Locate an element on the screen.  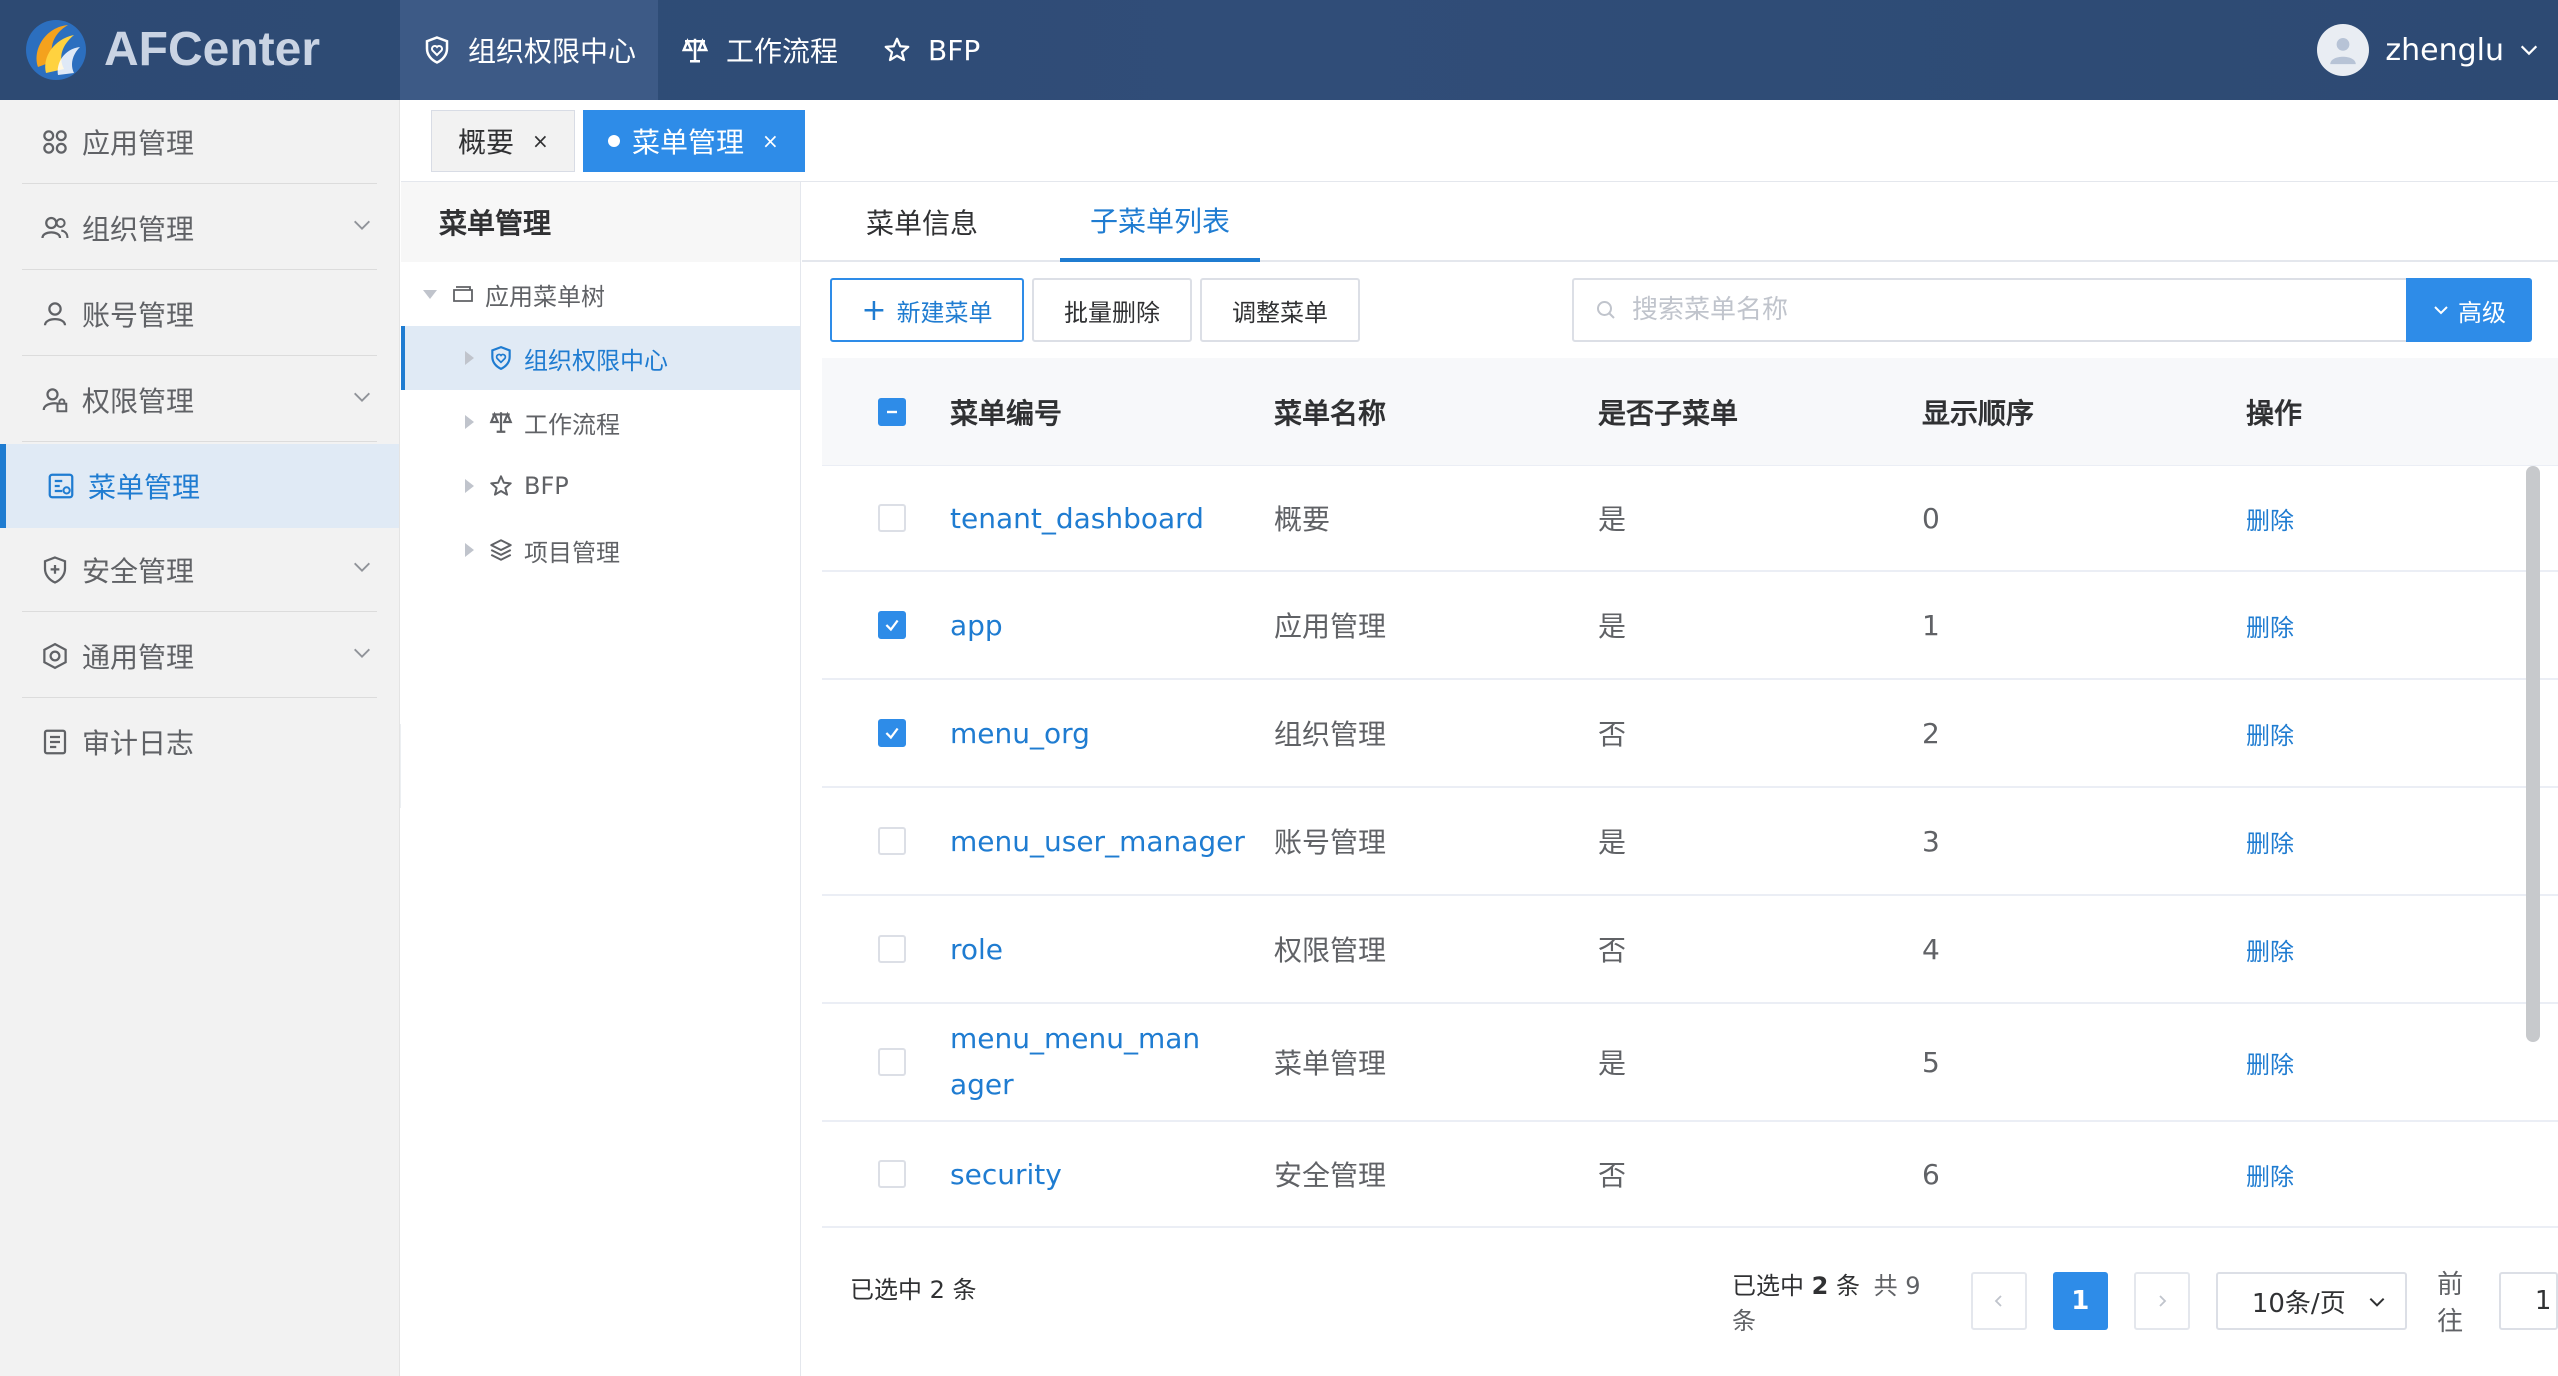
column-header: 菜单编号 is located at coordinates (1112, 412).